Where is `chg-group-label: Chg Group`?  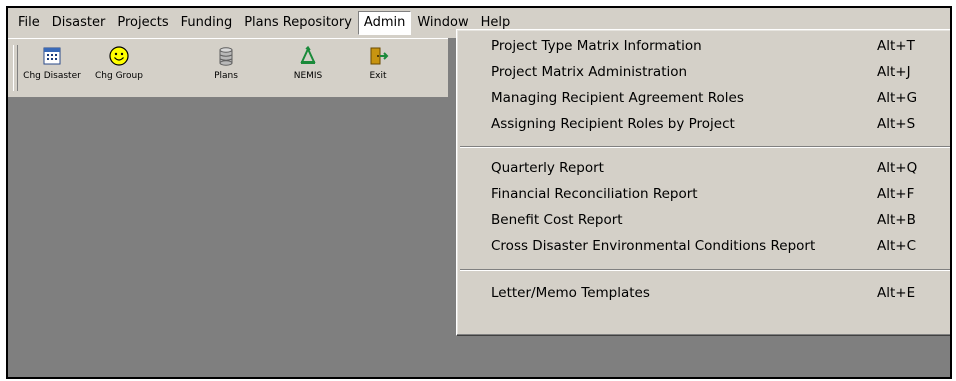 chg-group-label: Chg Group is located at coordinates (119, 76).